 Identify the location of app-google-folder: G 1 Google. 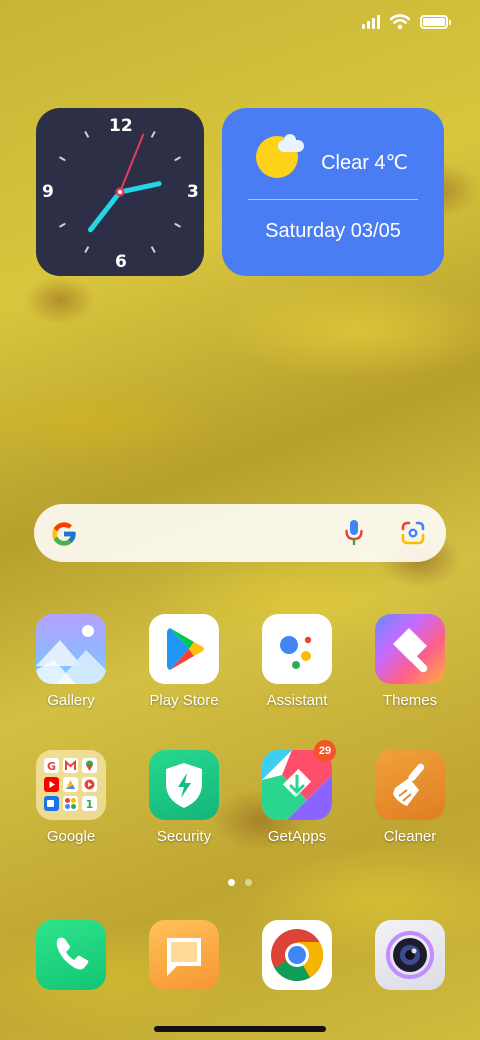
(71, 797).